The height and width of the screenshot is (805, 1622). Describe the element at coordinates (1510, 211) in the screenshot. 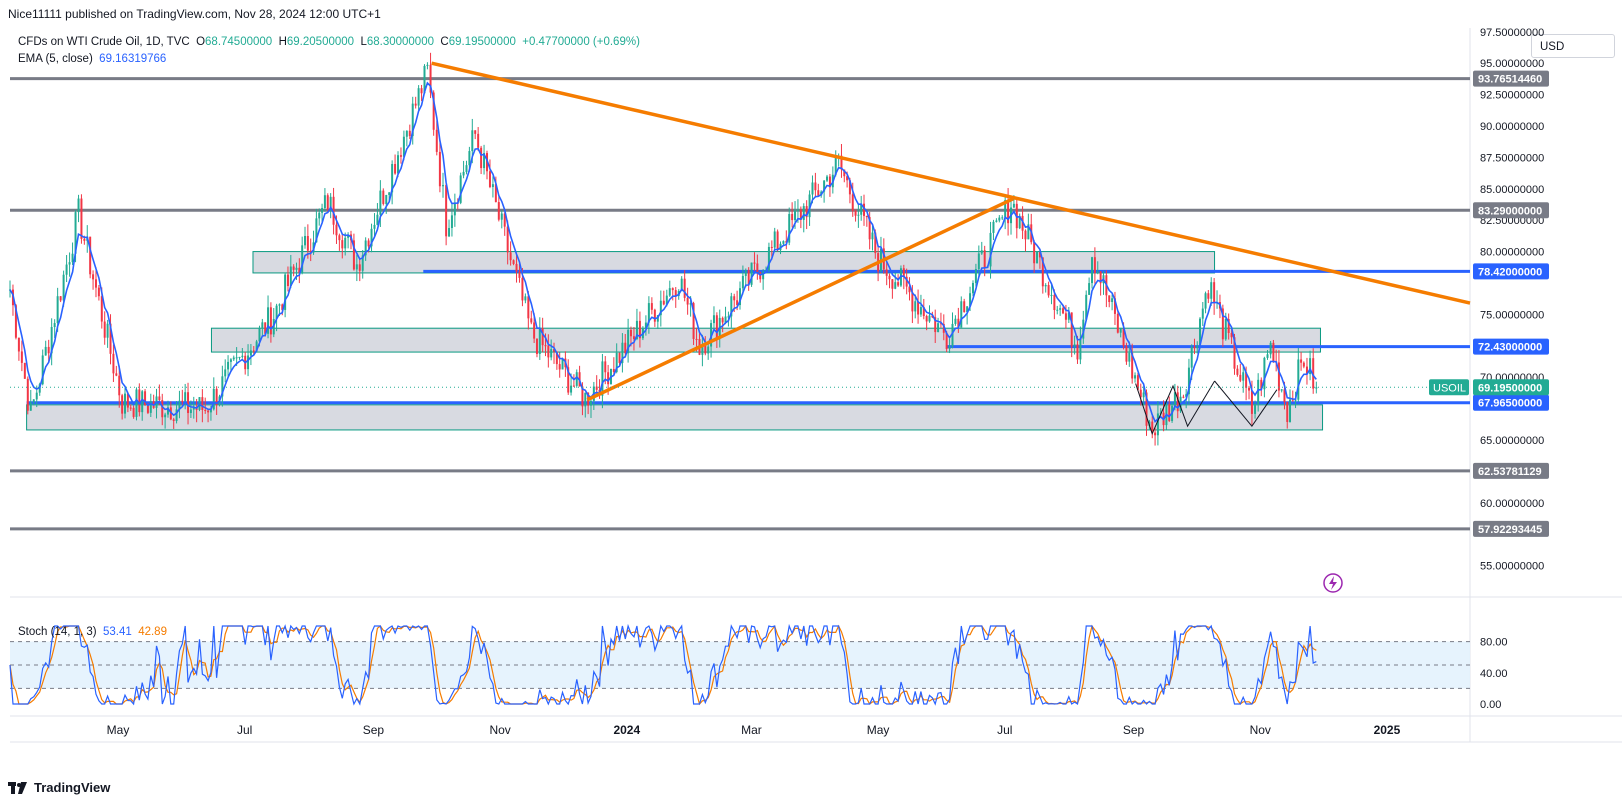

I see `price-level-label: 83.29000000` at that location.